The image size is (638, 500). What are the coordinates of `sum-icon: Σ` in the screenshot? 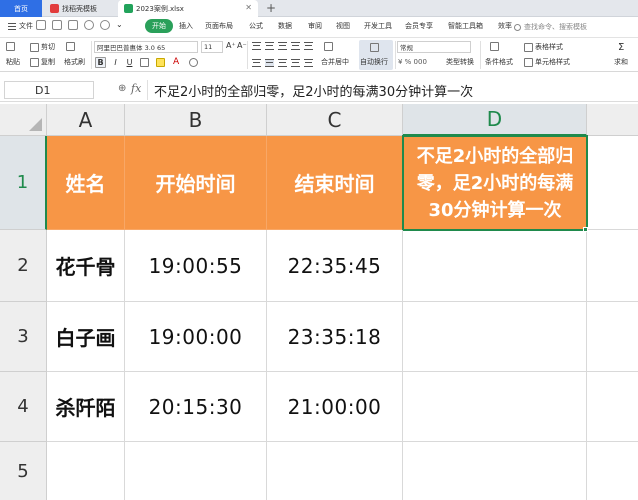 It's located at (621, 47).